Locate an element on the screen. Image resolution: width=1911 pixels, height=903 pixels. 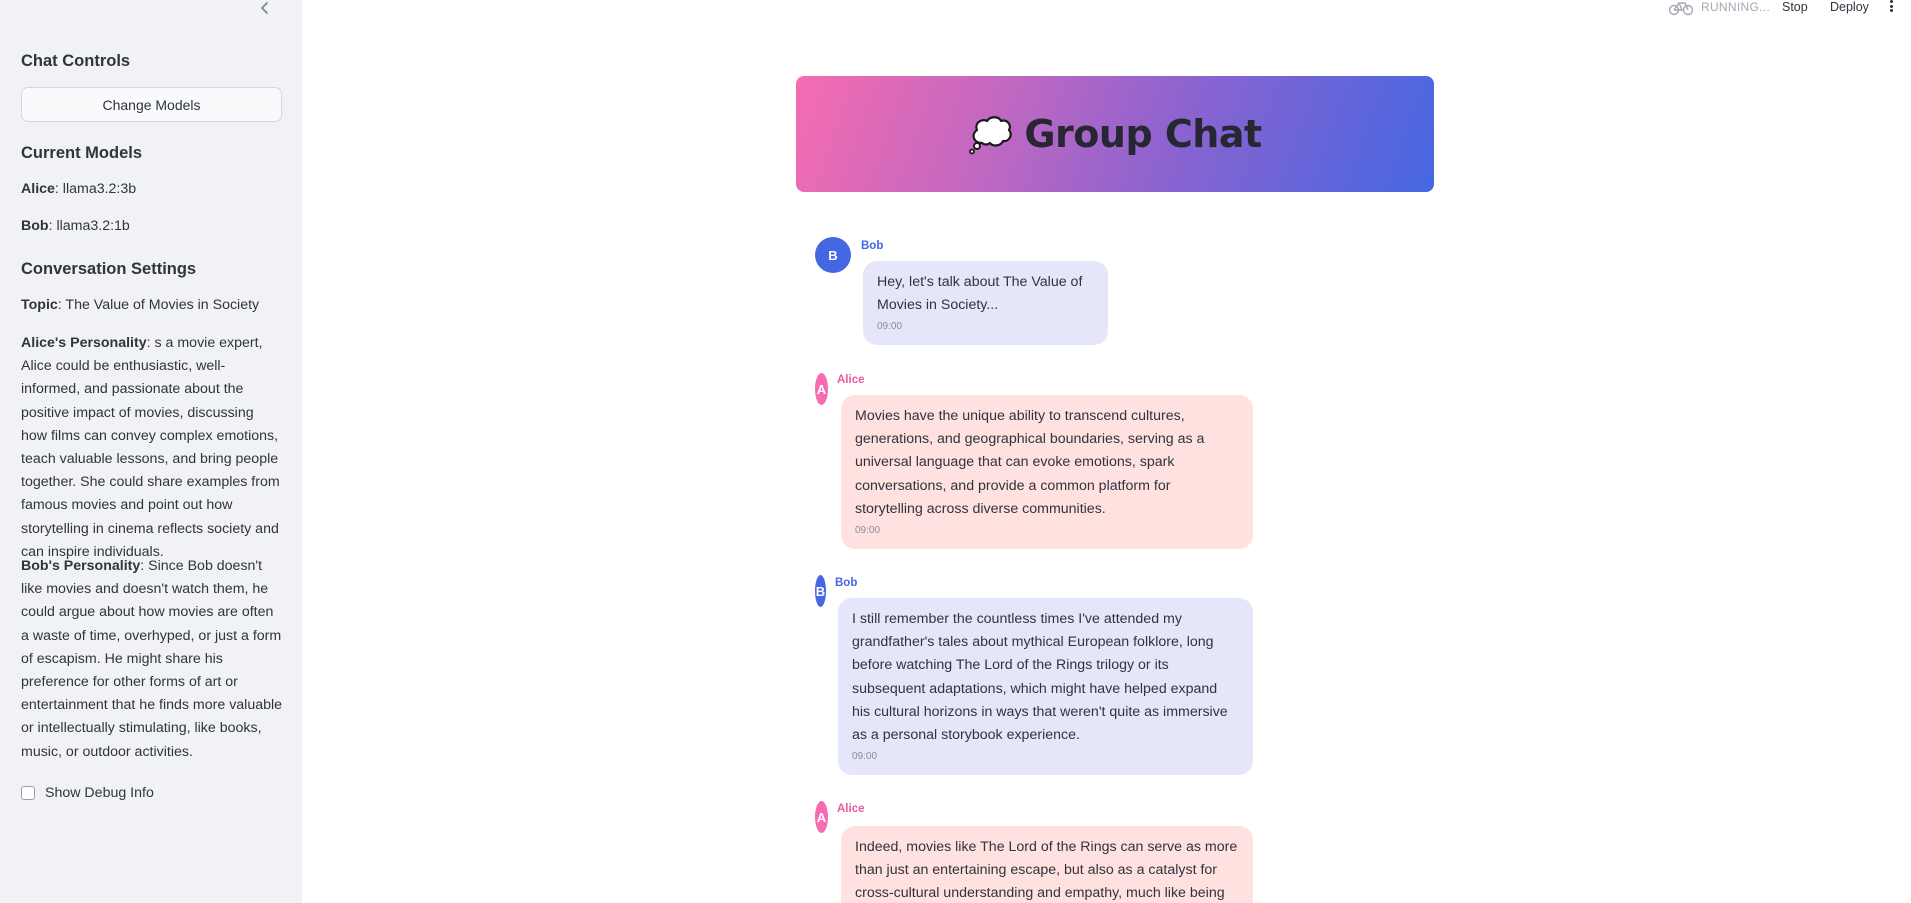
topic-line: Topic: The Value of Movies in Society is located at coordinates (152, 305).